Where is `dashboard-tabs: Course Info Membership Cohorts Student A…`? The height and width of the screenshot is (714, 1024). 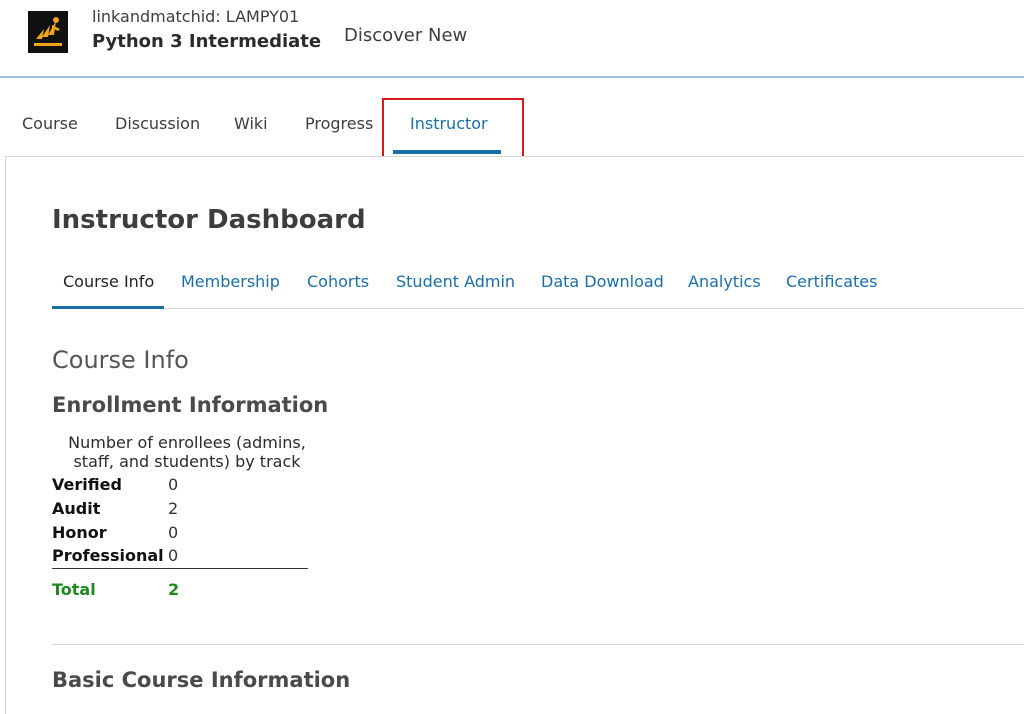
dashboard-tabs: Course Info Membership Cohorts Student A… is located at coordinates (538, 285).